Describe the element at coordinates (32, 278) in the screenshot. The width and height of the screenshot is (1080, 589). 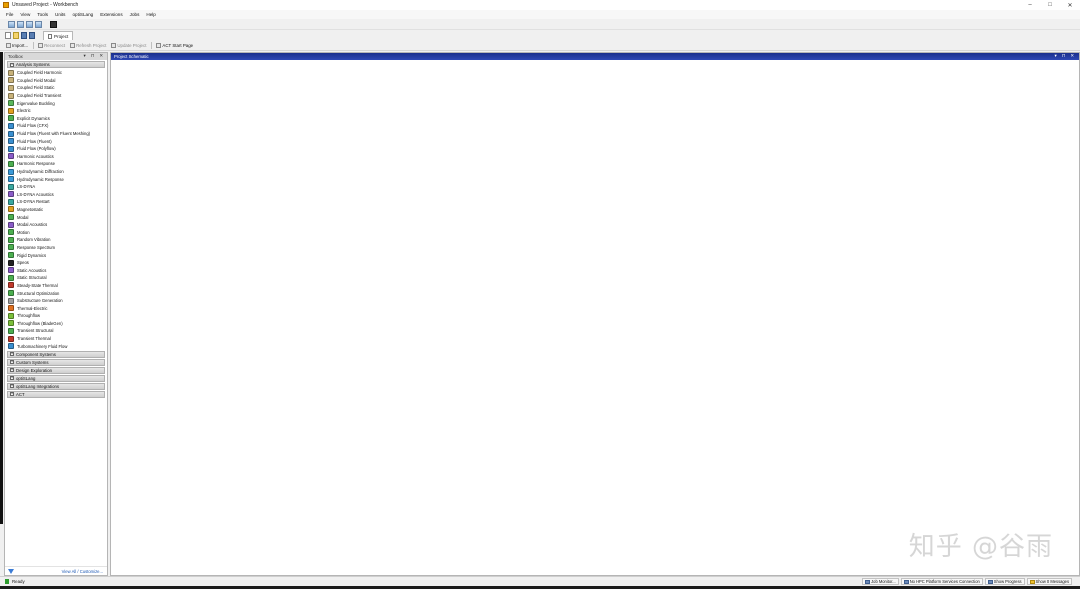
I see `analysis-system-label: Static Structural` at that location.